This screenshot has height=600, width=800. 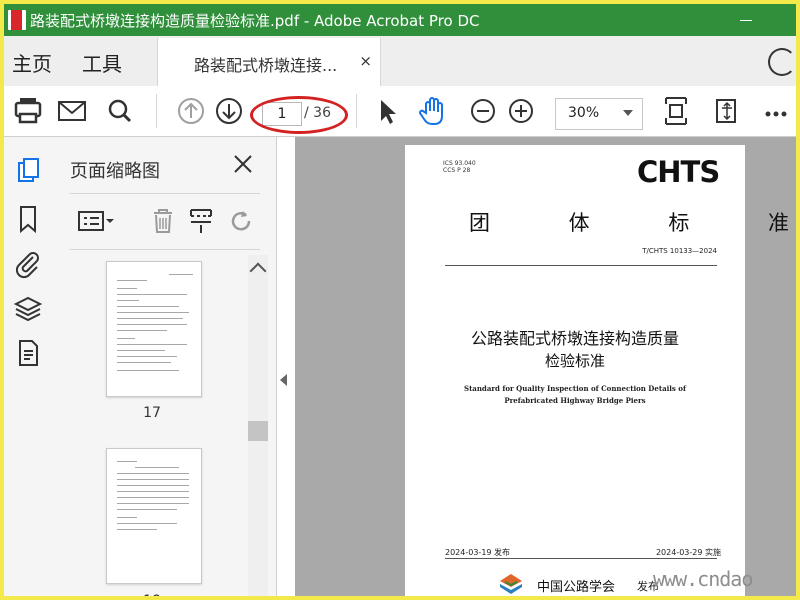 I want to click on chinese-title-line-1: 公路装配式桥墩连接构造质量, so click(x=574, y=338).